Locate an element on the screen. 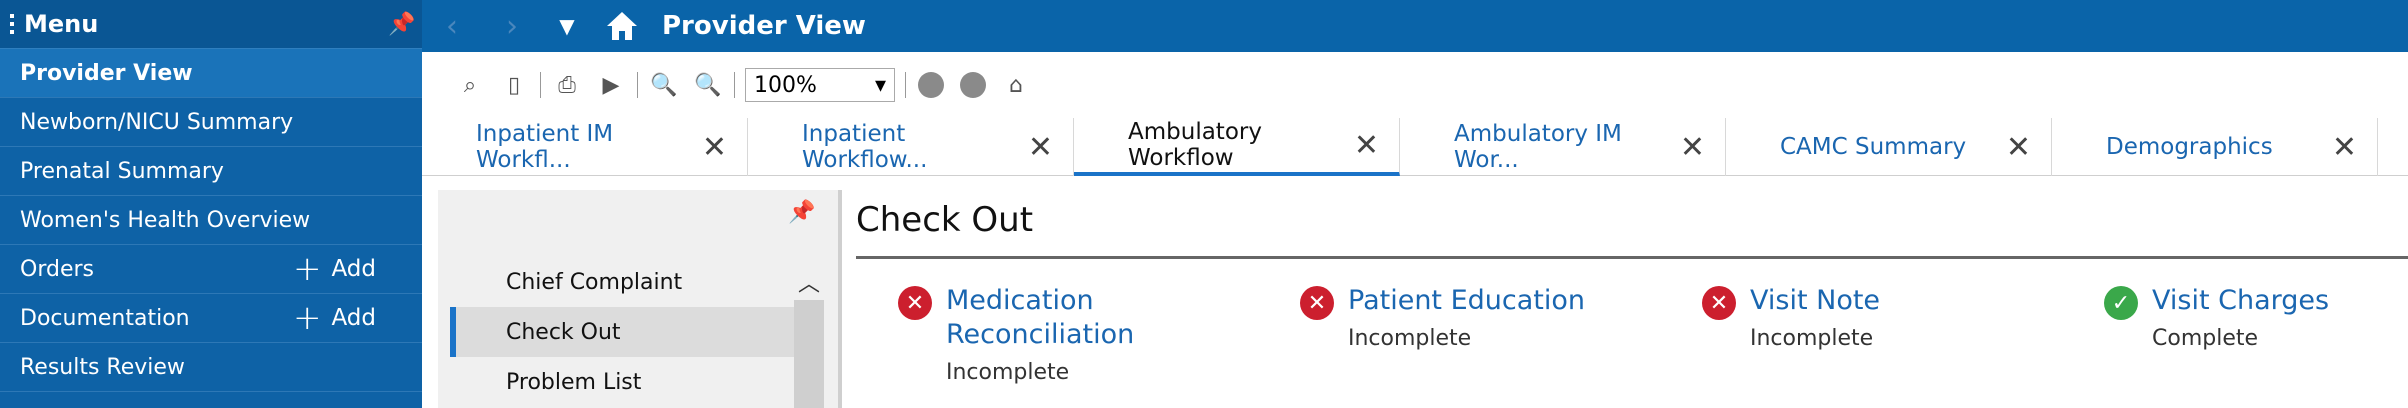 Image resolution: width=2408 pixels, height=408 pixels. page-next-icon: ▶ is located at coordinates (611, 85).